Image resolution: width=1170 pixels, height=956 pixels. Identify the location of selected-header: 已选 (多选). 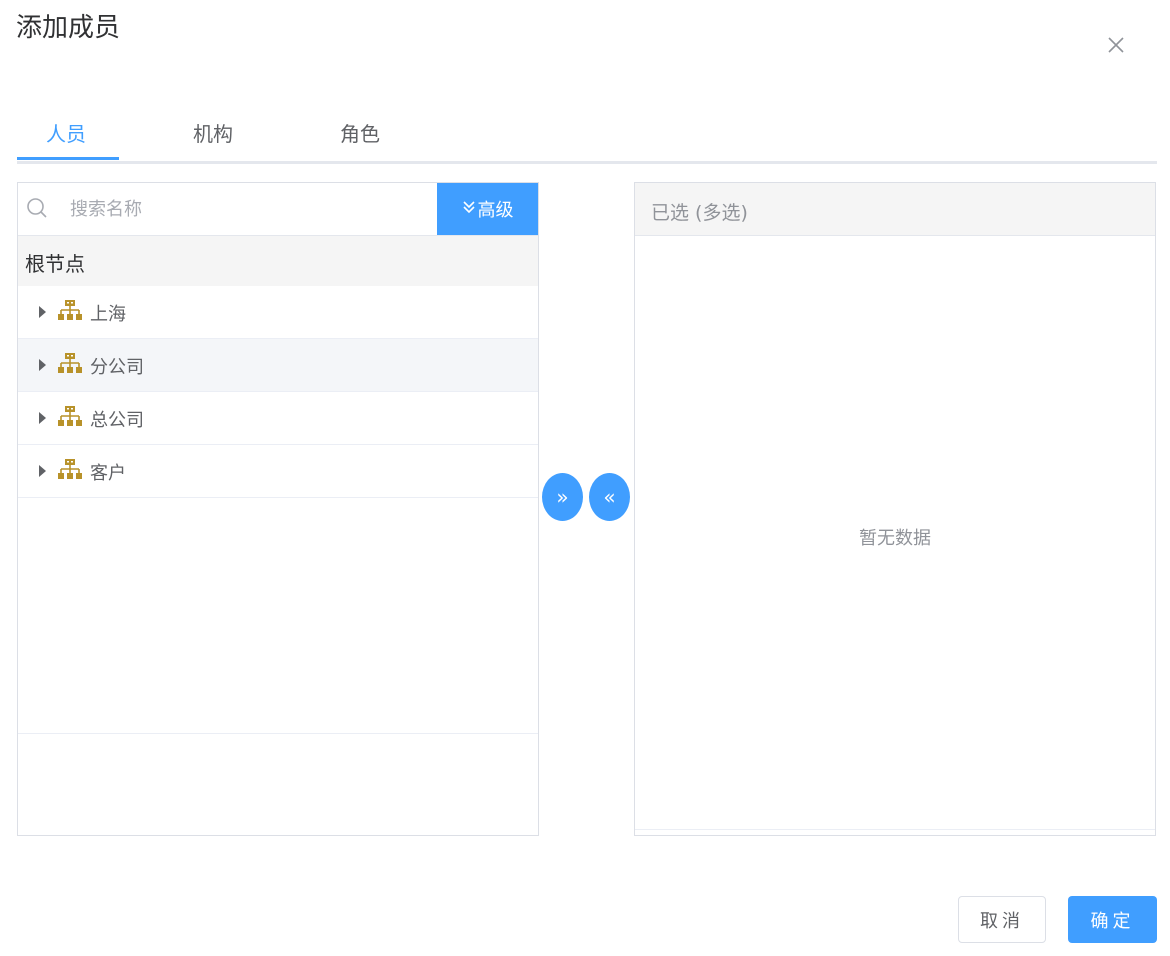
(895, 209).